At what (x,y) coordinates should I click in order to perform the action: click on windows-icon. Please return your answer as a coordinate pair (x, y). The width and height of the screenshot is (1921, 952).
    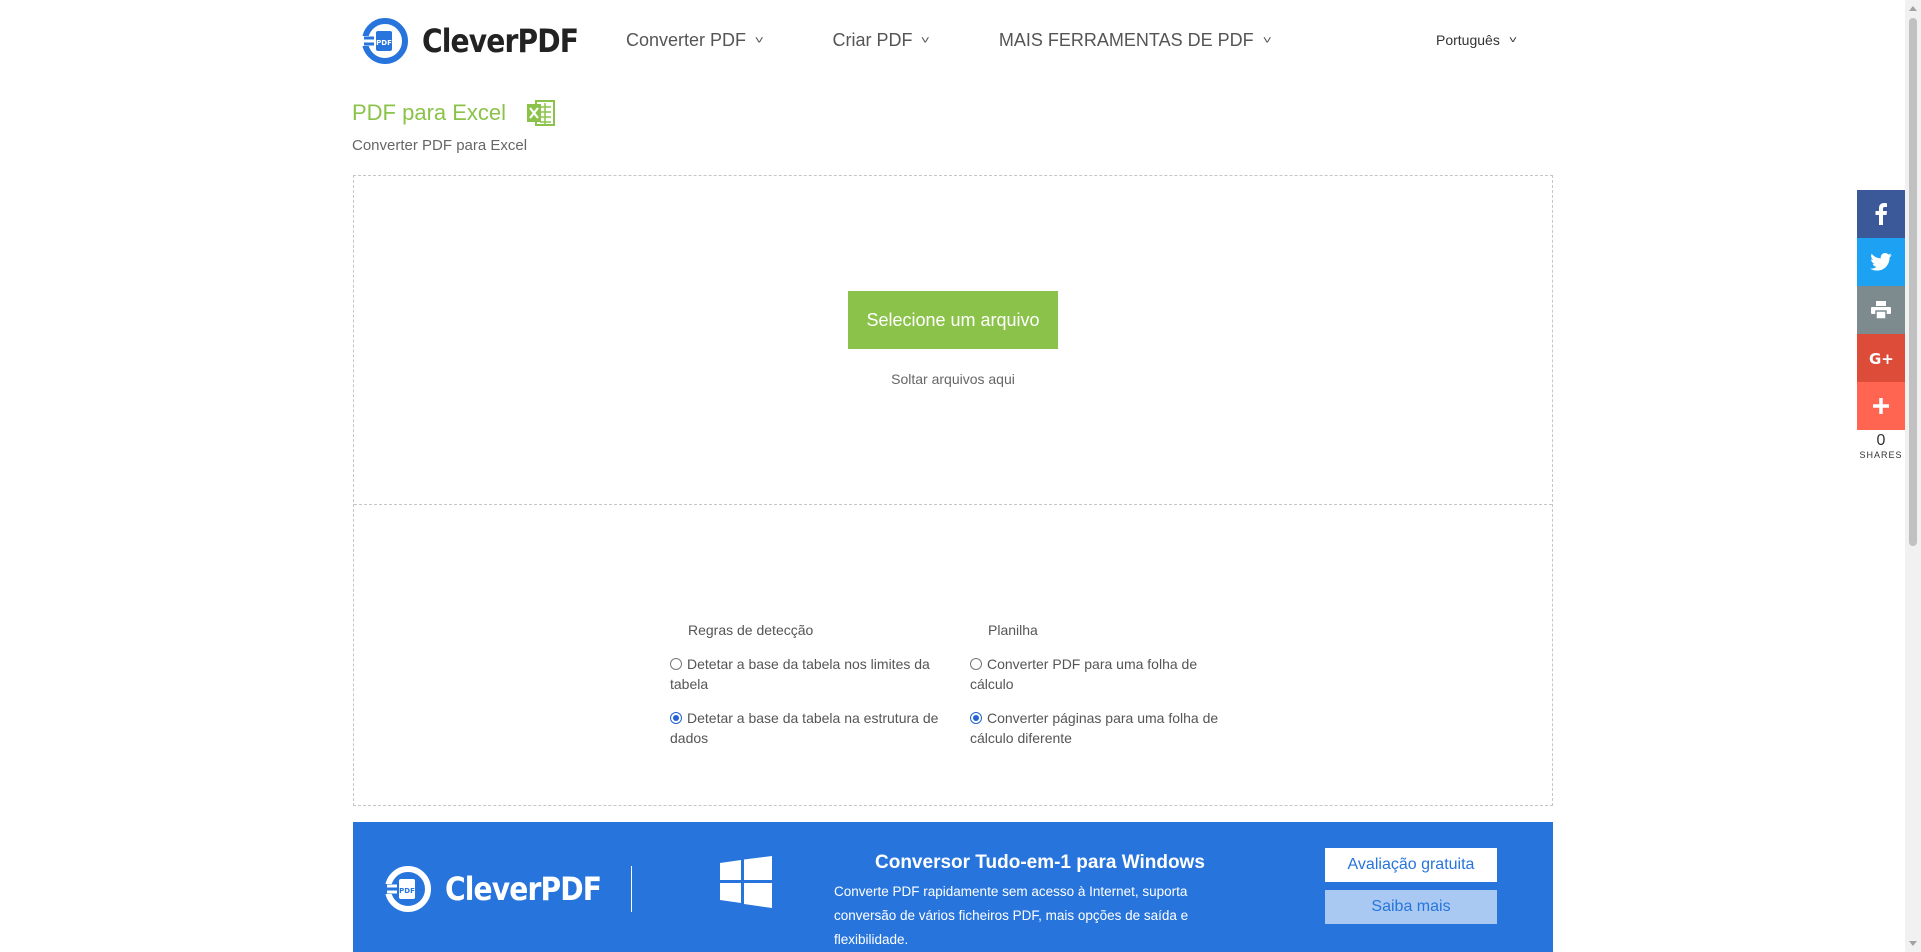
    Looking at the image, I should click on (746, 882).